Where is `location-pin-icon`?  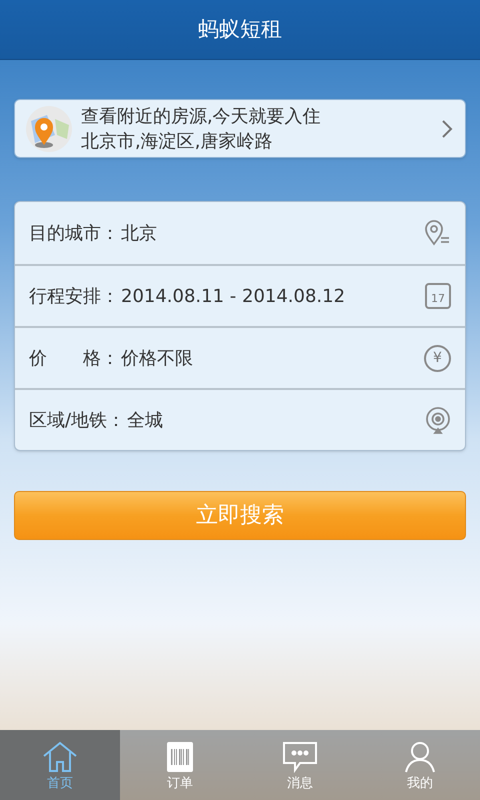 location-pin-icon is located at coordinates (437, 233).